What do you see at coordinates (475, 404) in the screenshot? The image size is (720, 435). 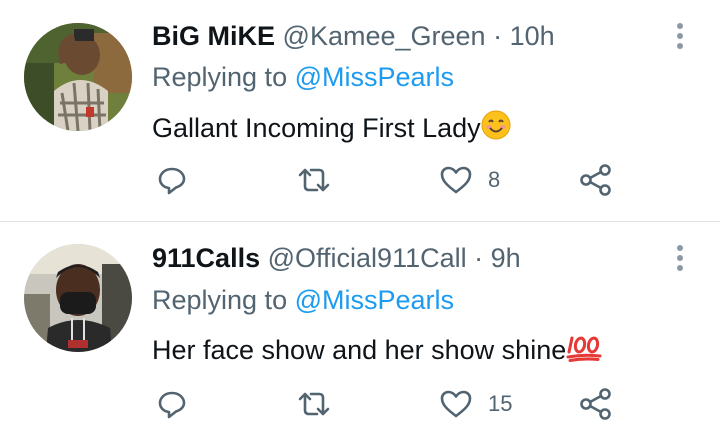 I see `like-button: 15` at bounding box center [475, 404].